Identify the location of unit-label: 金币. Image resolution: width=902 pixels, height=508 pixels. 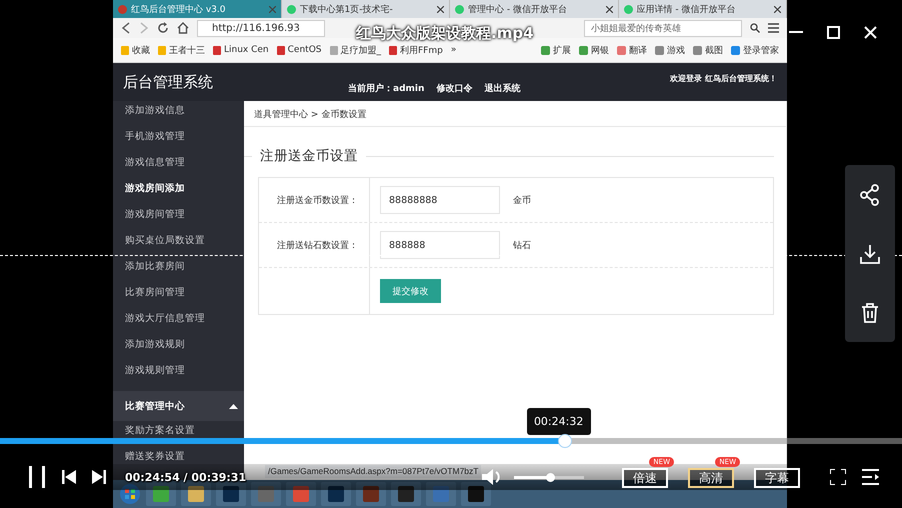
(522, 200).